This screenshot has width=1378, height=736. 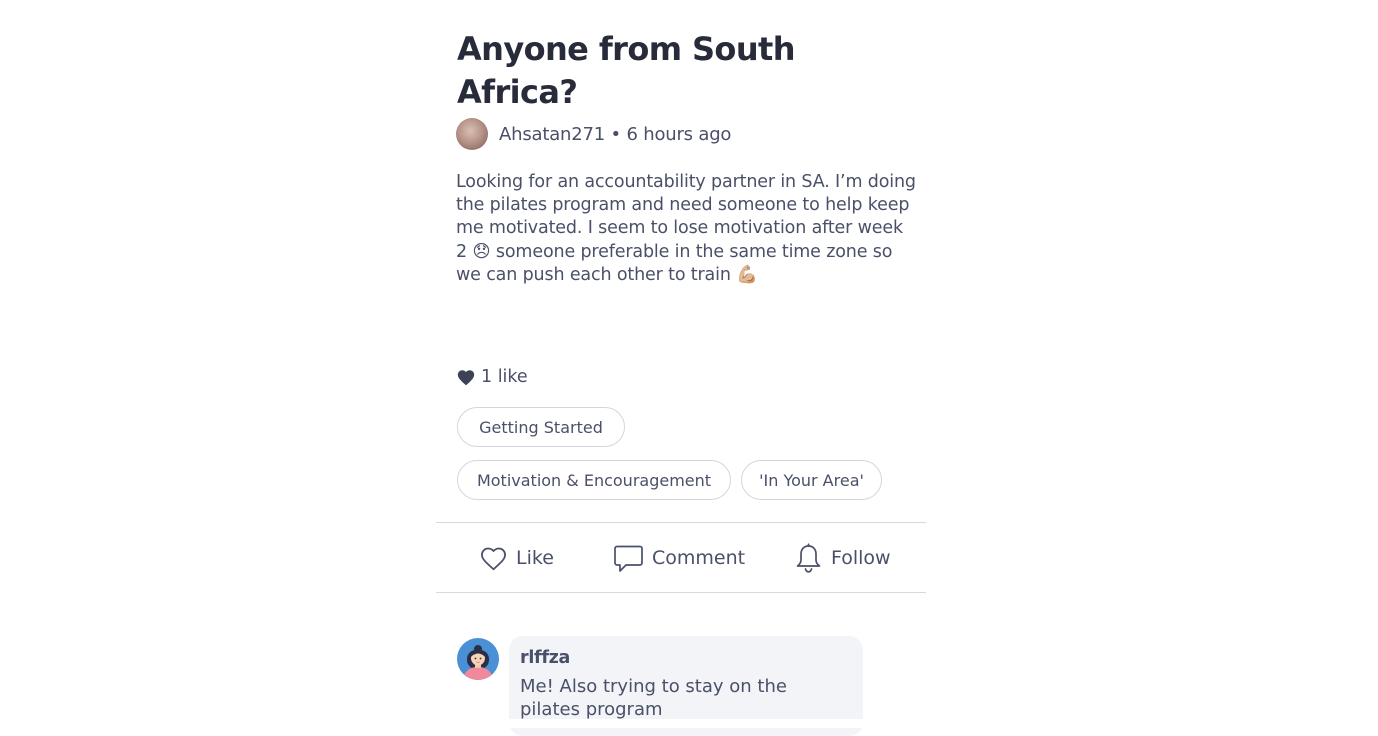 I want to click on like-button: Like, so click(x=516, y=558).